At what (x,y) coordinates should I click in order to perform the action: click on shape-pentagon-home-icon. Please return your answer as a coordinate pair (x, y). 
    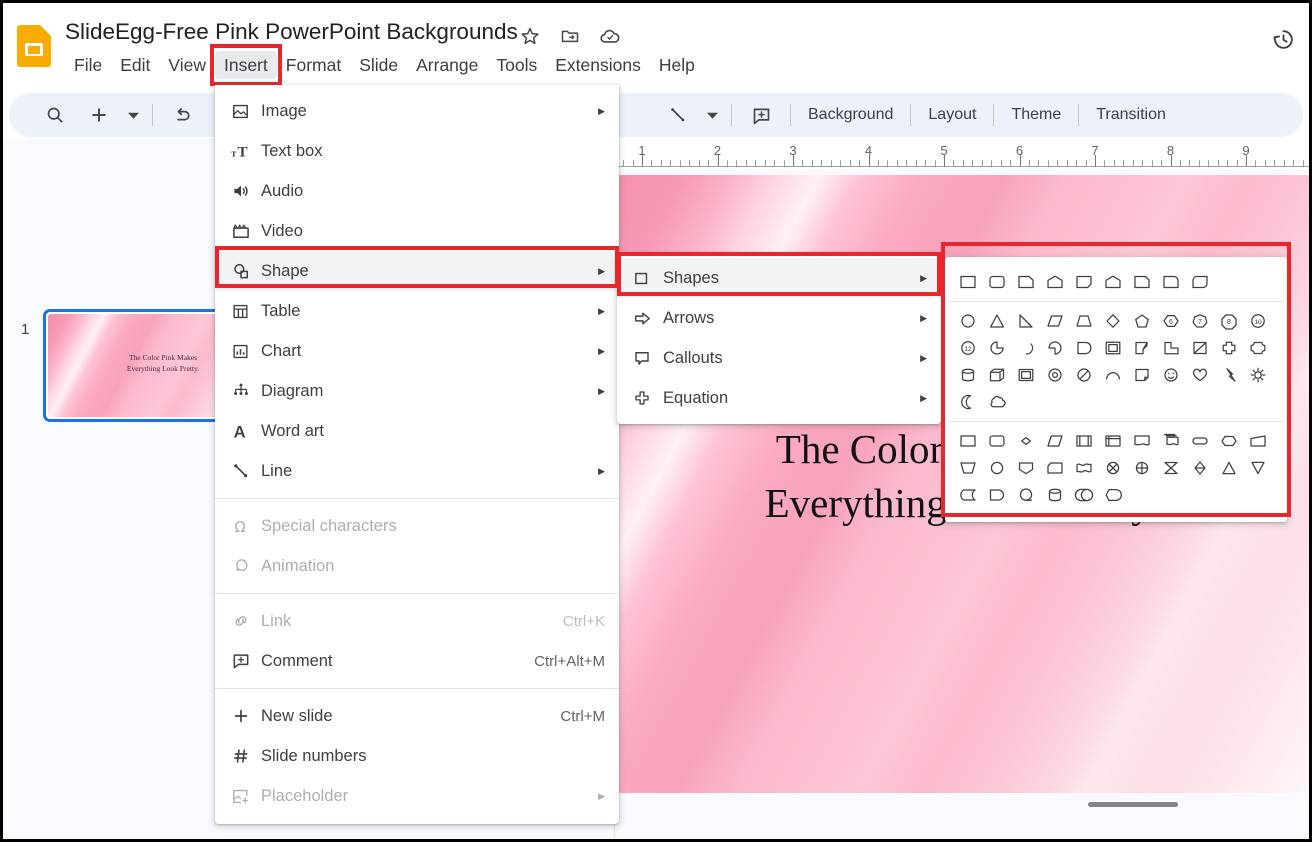
    Looking at the image, I should click on (1054, 281).